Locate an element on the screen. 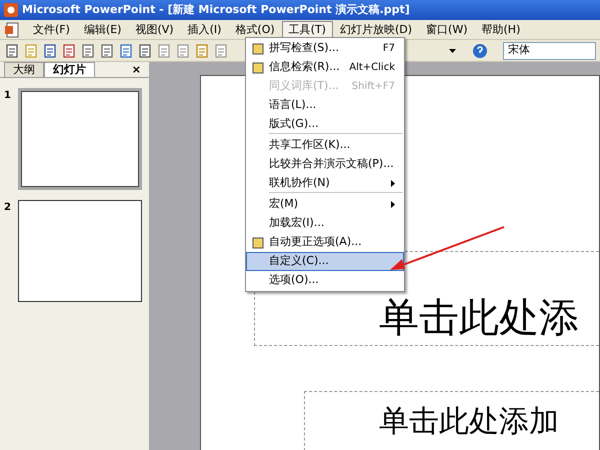 The width and height of the screenshot is (600, 450). menu-item: 插入(I) is located at coordinates (204, 29).